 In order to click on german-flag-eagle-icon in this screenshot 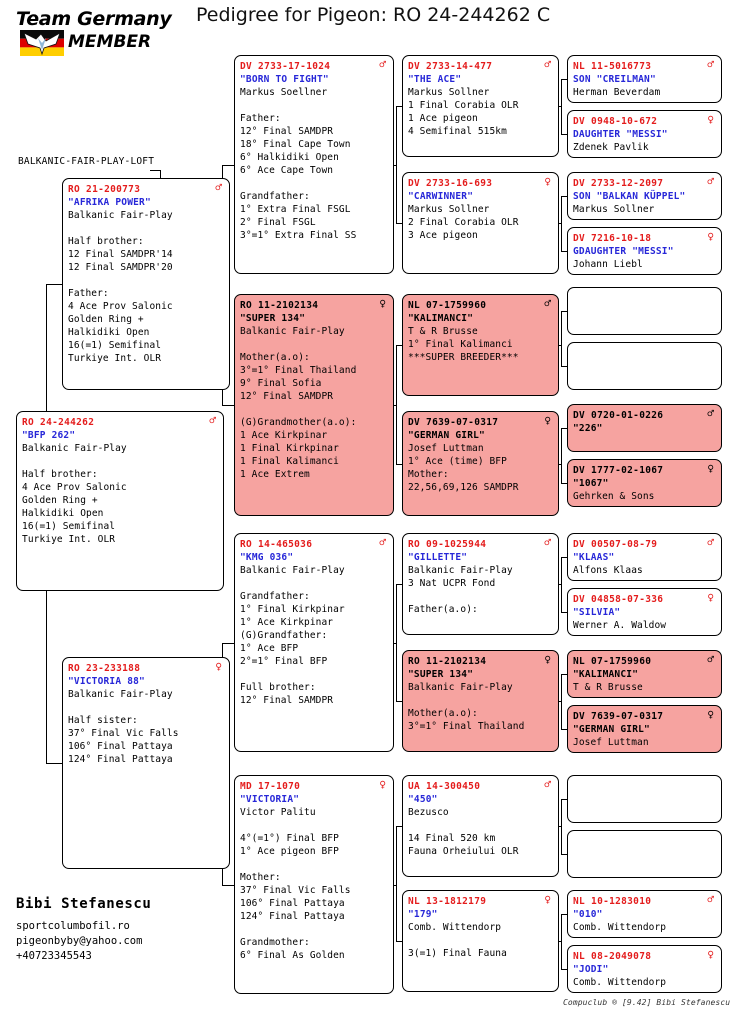, I will do `click(42, 43)`.